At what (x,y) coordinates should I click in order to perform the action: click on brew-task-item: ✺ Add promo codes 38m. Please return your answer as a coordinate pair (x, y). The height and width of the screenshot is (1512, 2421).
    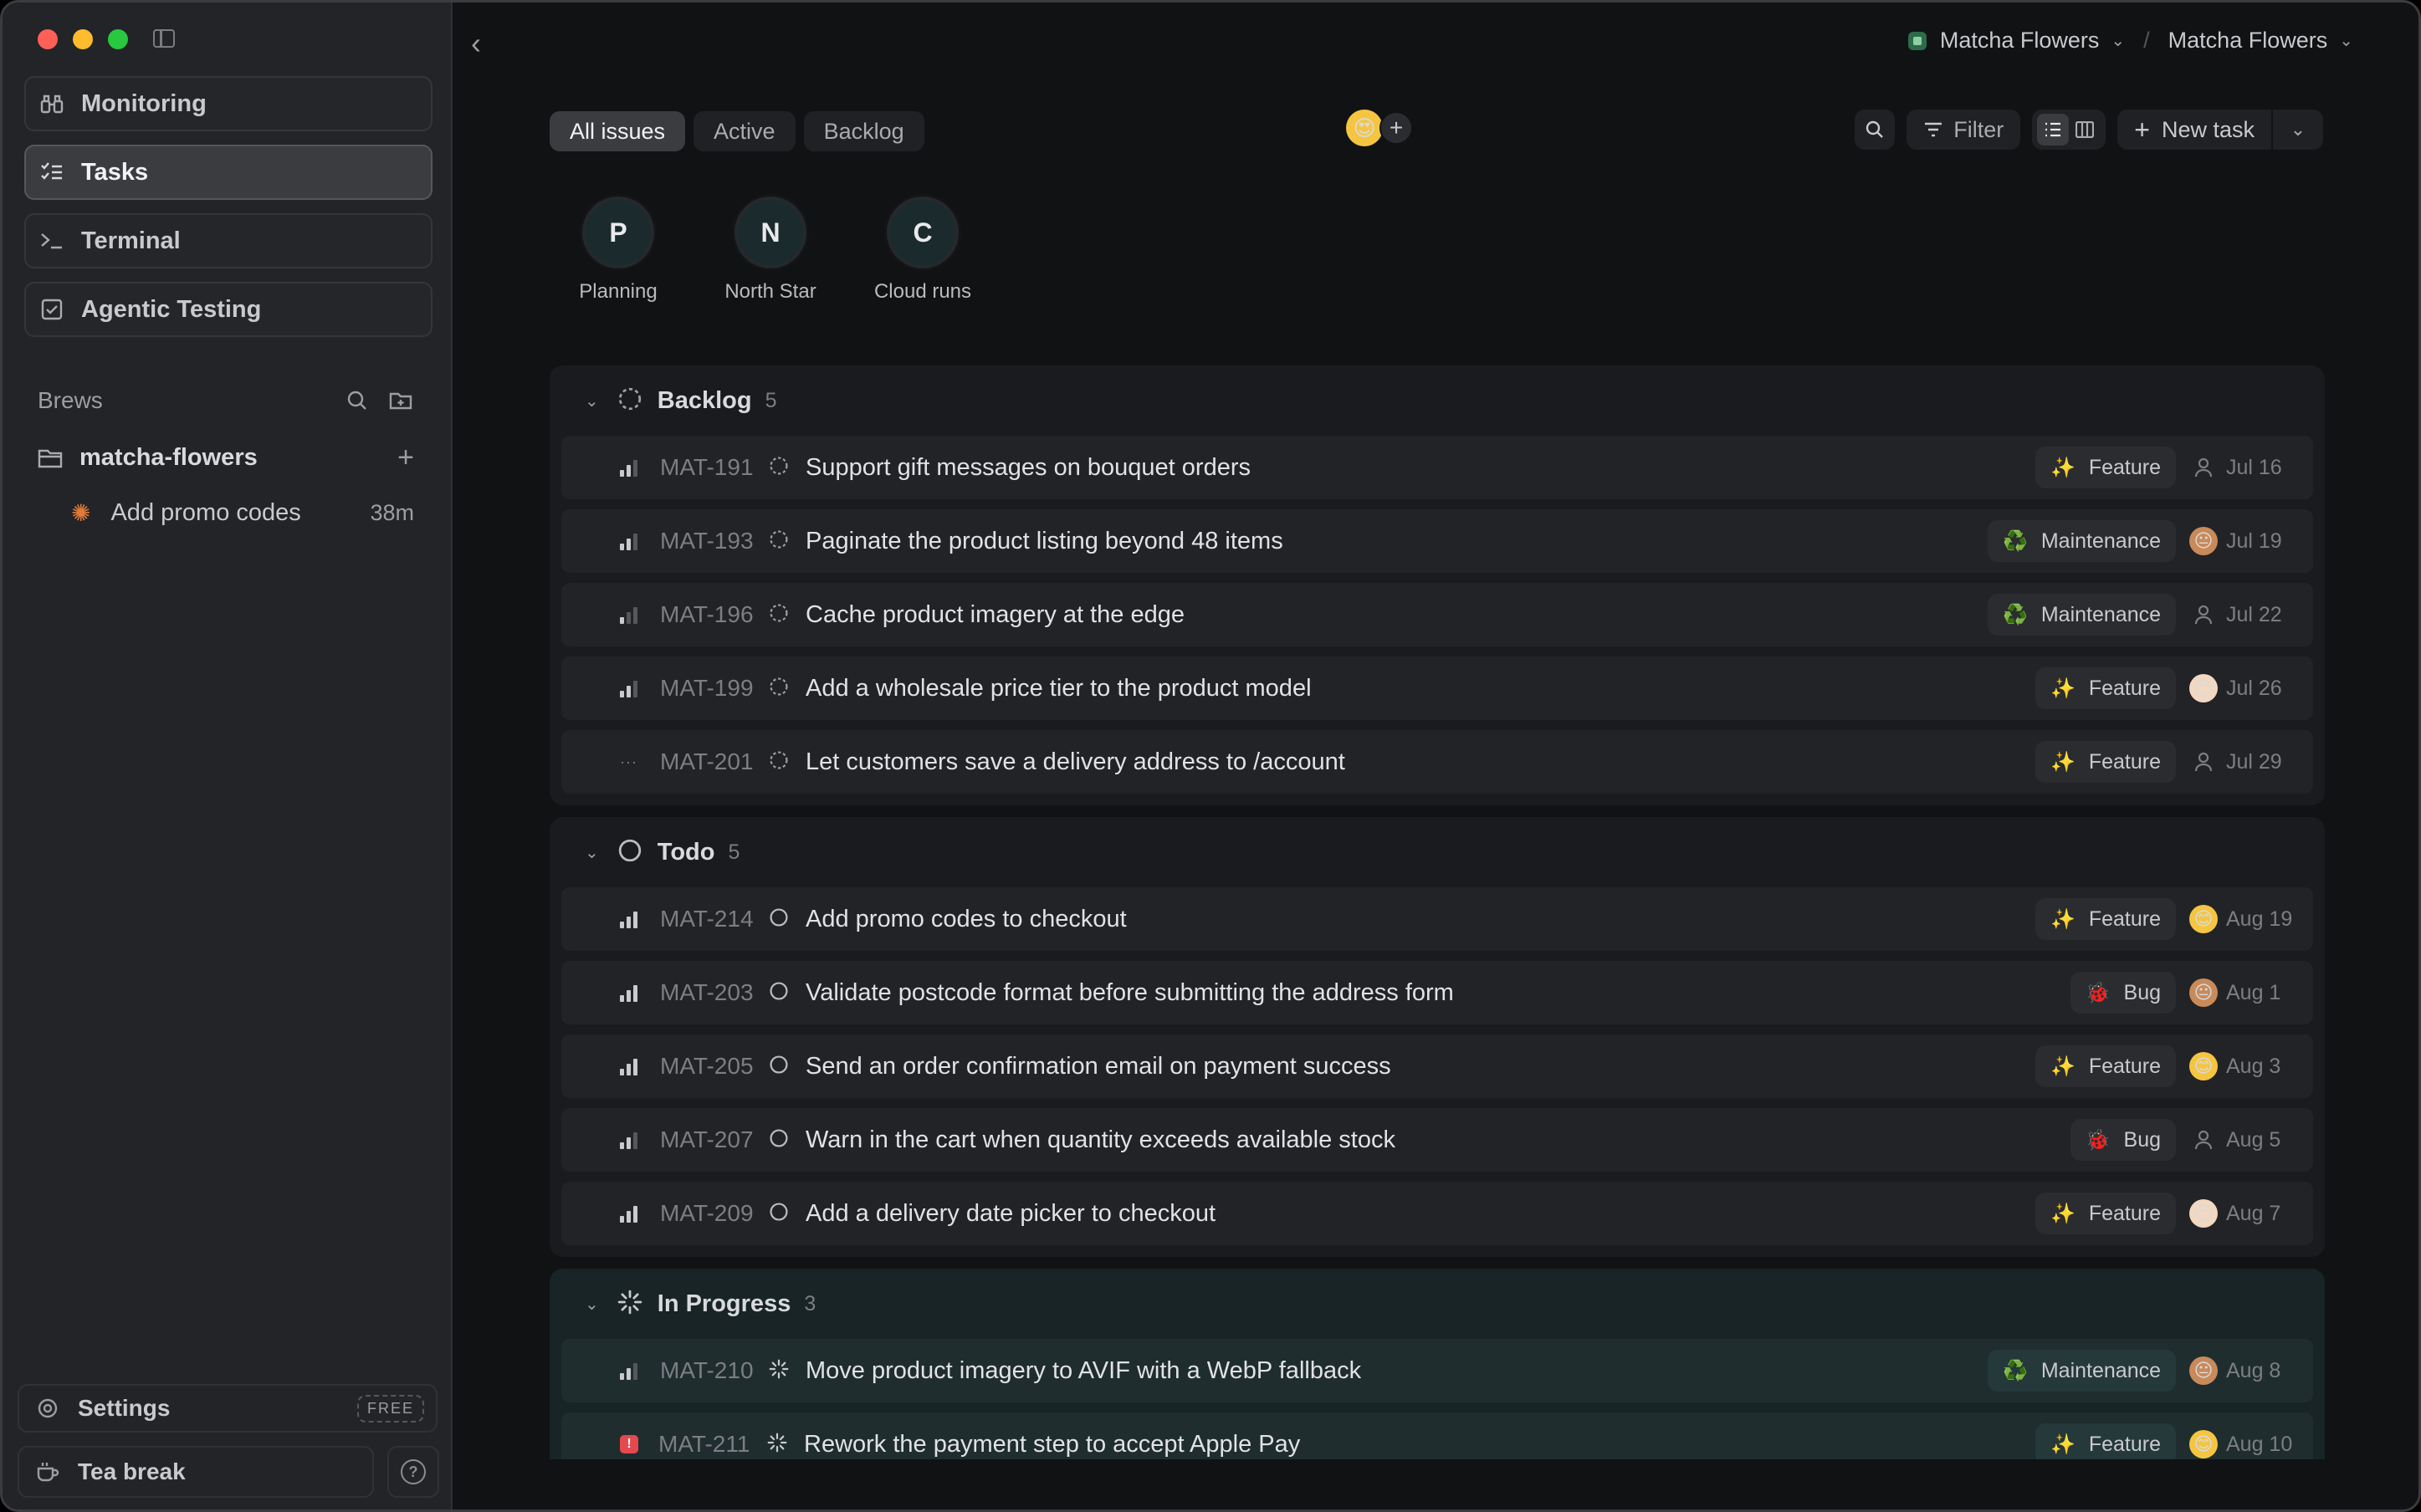
    Looking at the image, I should click on (242, 513).